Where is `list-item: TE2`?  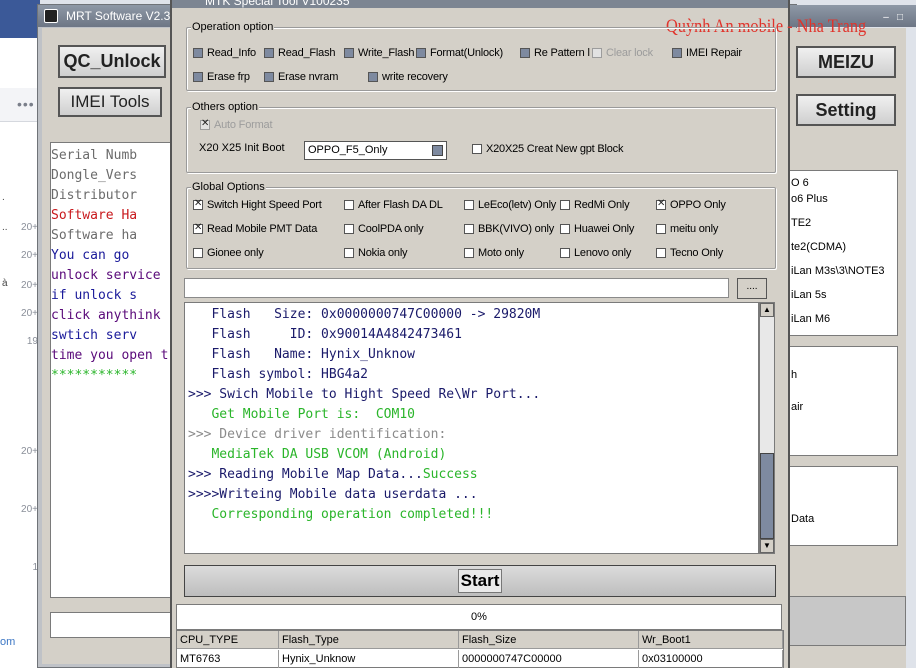 list-item: TE2 is located at coordinates (801, 223).